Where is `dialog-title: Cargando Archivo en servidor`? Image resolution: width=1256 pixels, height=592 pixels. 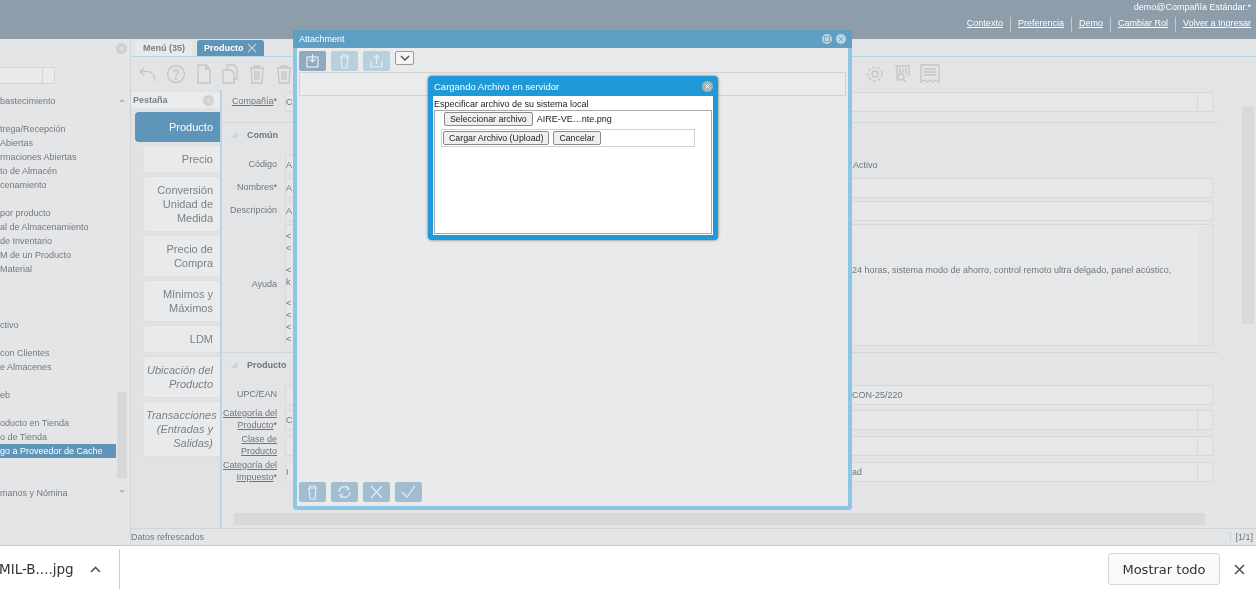 dialog-title: Cargando Archivo en servidor is located at coordinates (497, 86).